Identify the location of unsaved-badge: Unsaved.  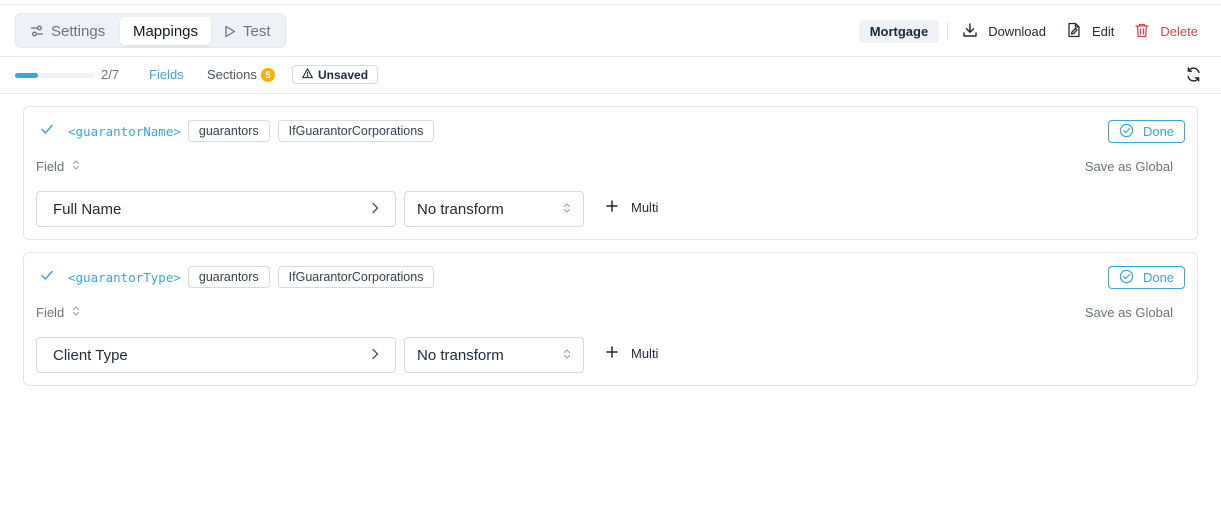
(335, 74).